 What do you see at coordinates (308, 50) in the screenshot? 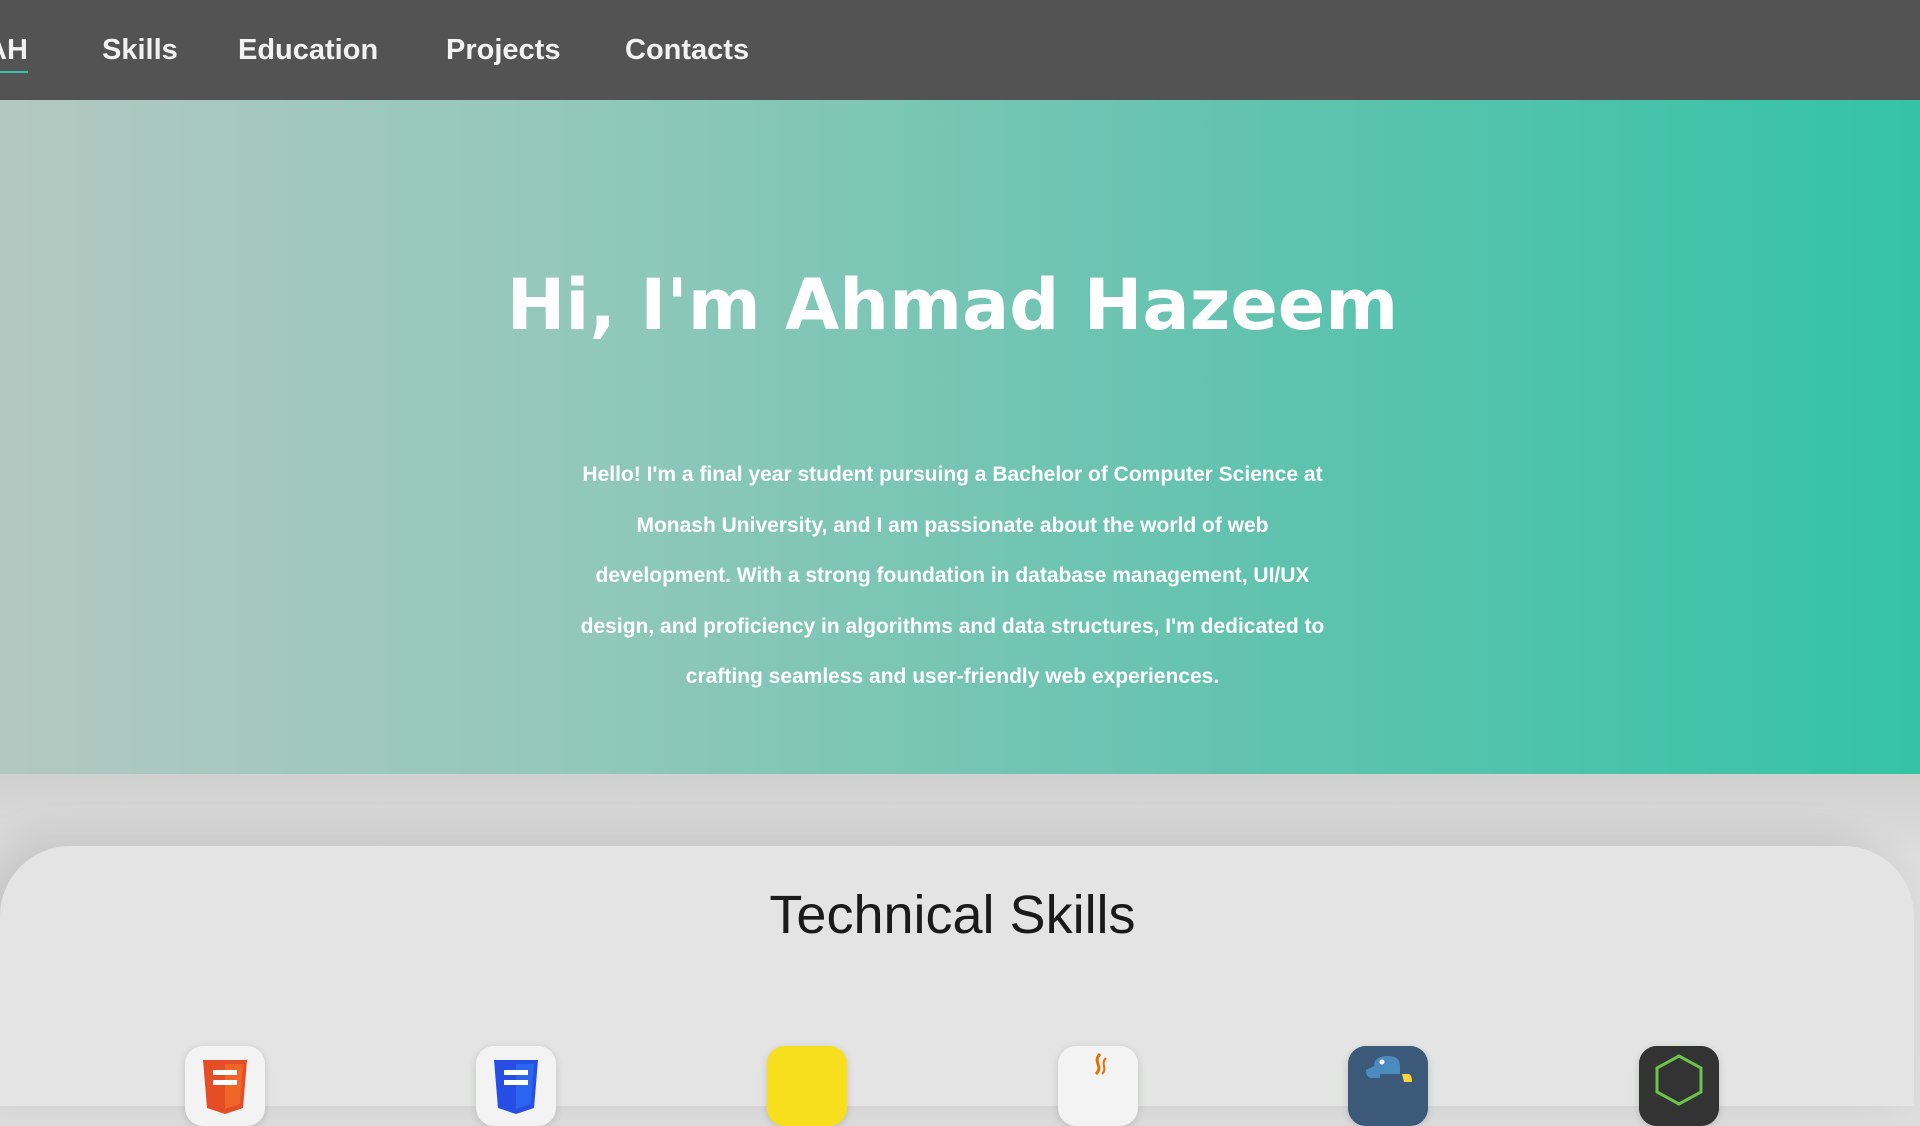
I see `nav-item-education: Education` at bounding box center [308, 50].